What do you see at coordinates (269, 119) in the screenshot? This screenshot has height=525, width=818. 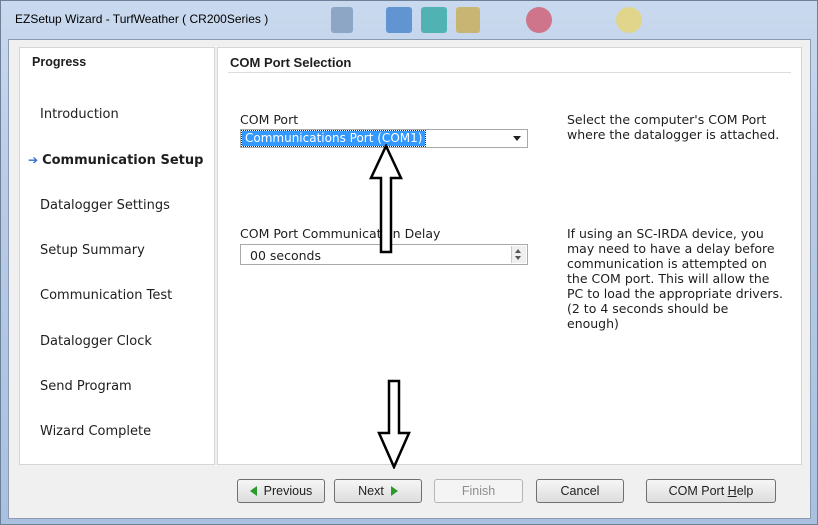 I see `com-port-label: COM Port` at bounding box center [269, 119].